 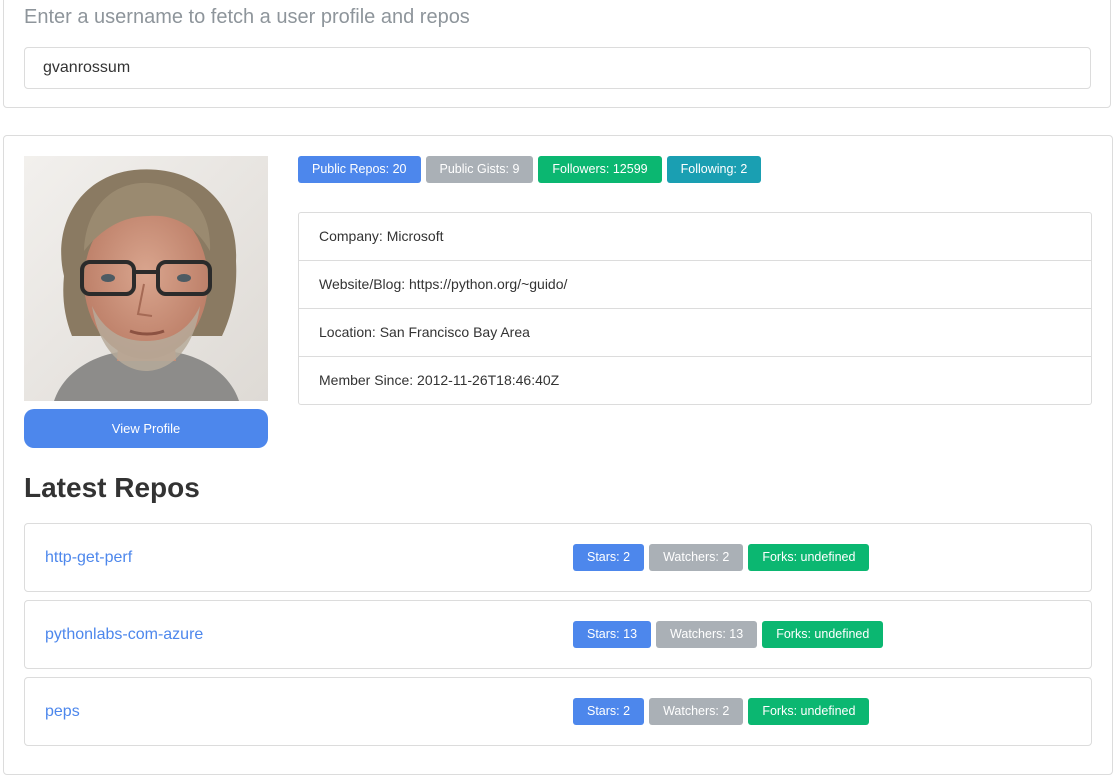 I want to click on avatar, so click(x=146, y=278).